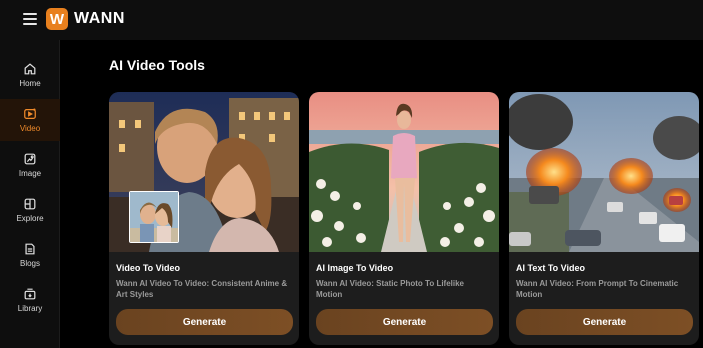 The height and width of the screenshot is (348, 703). What do you see at coordinates (30, 159) in the screenshot?
I see `image-icon` at bounding box center [30, 159].